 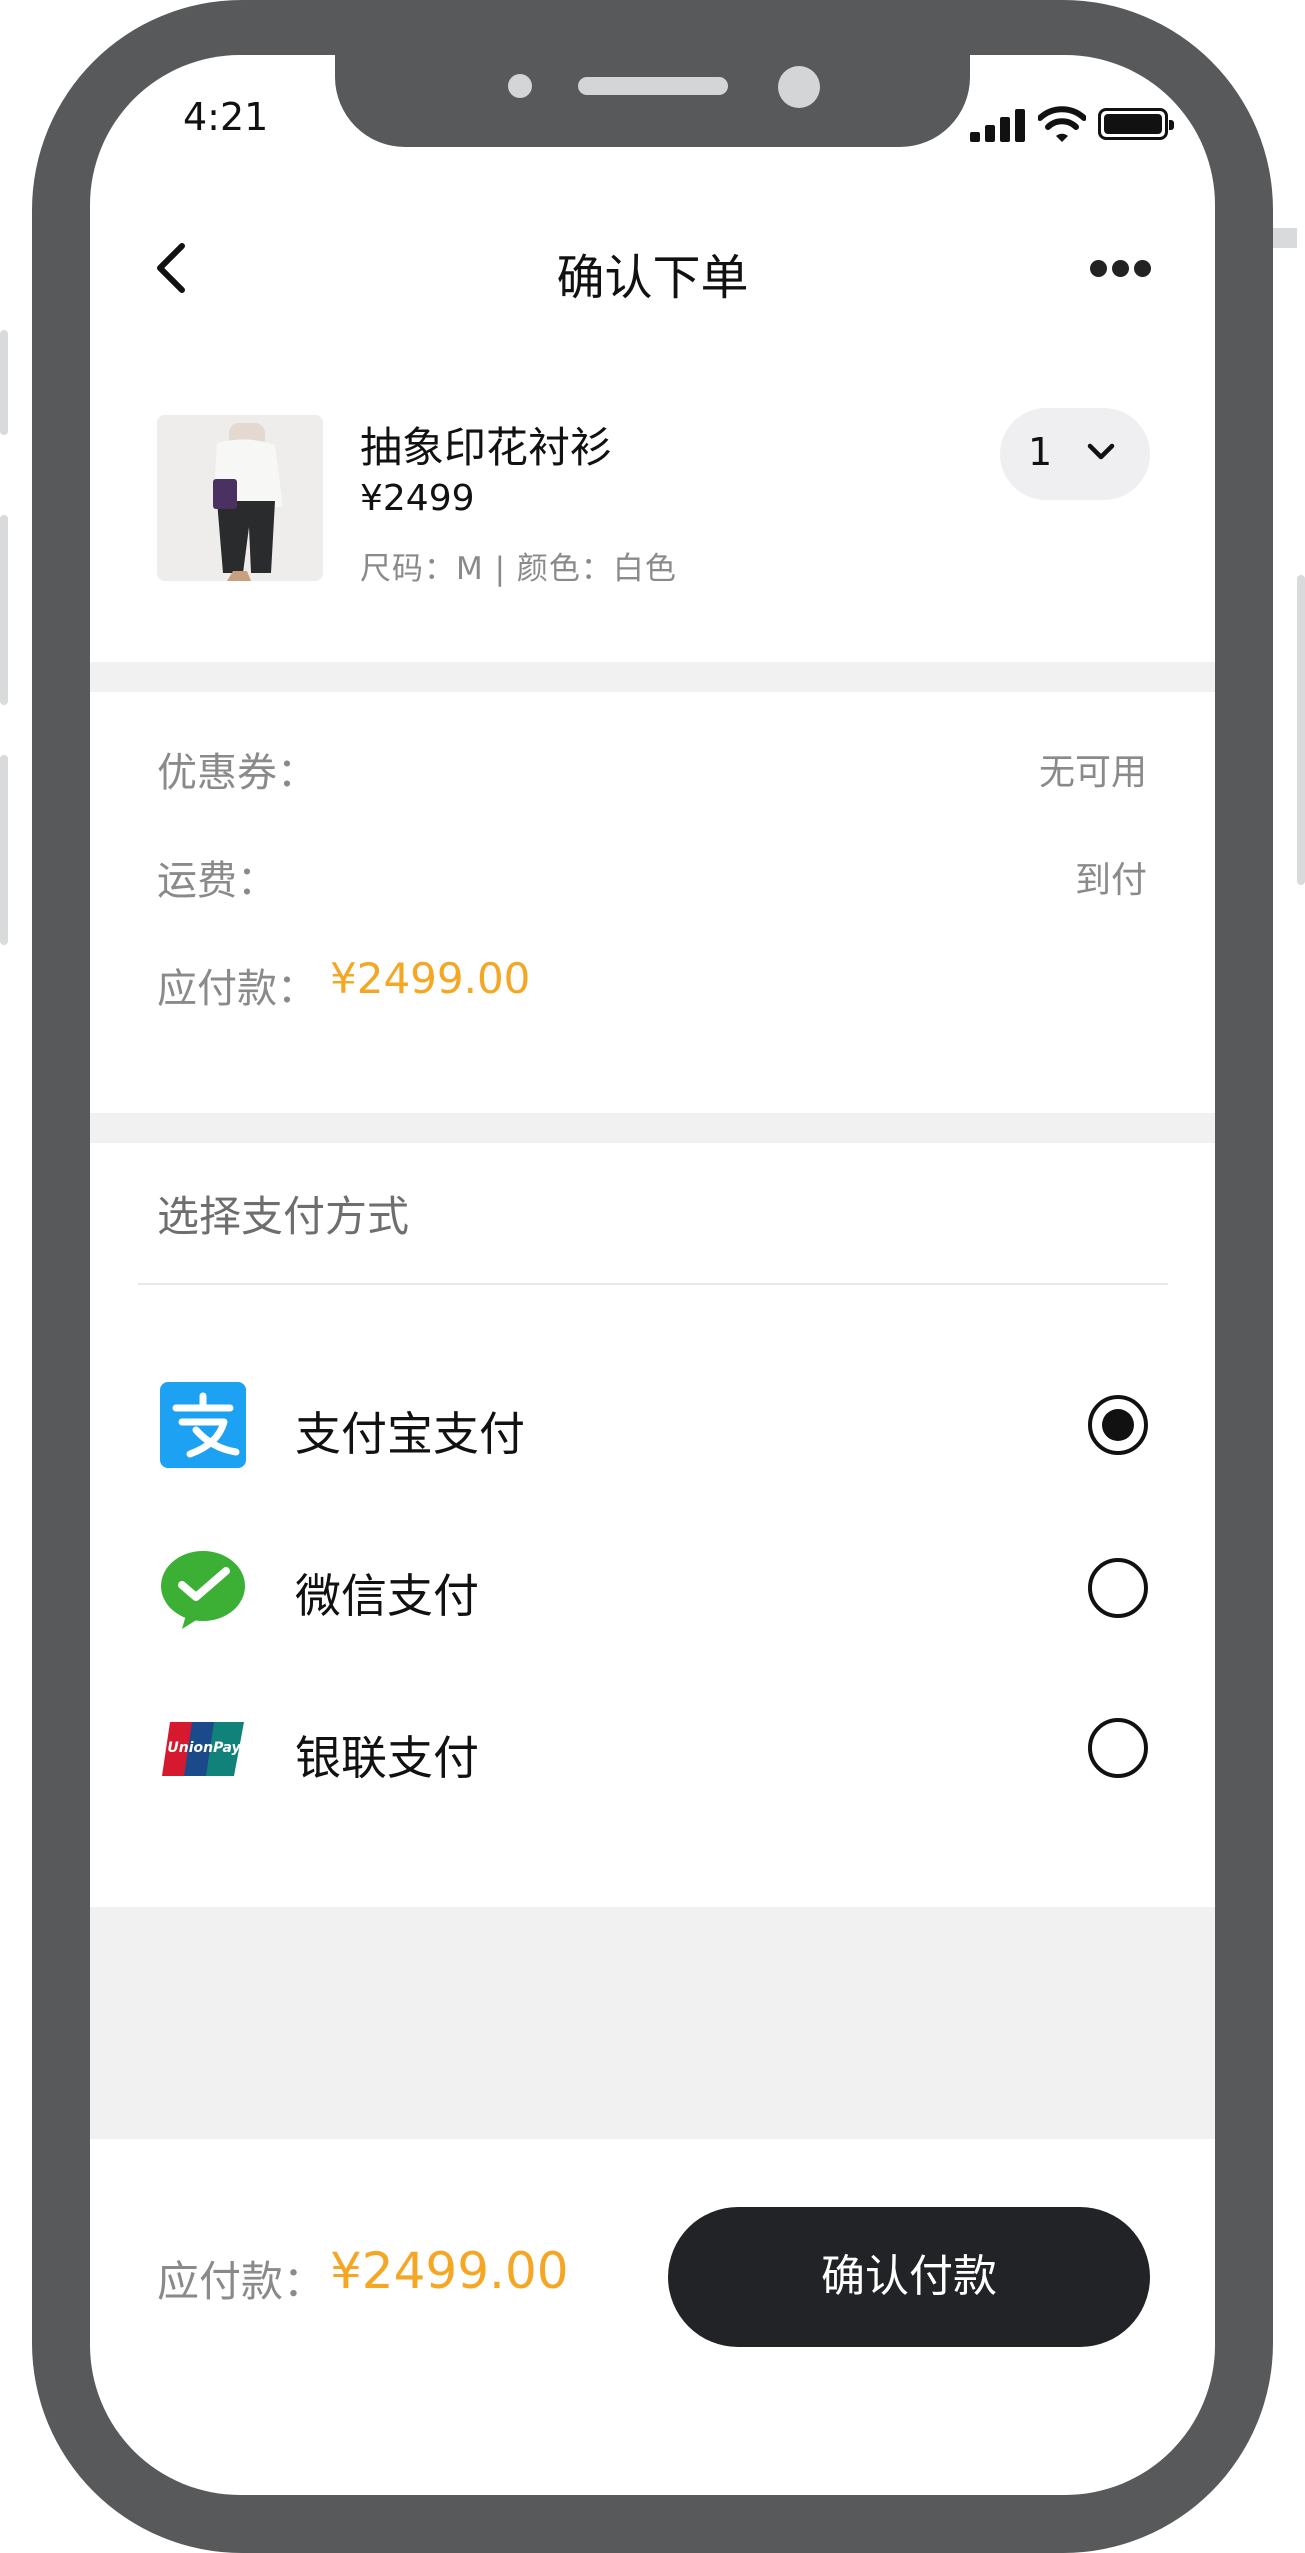 What do you see at coordinates (1110, 880) in the screenshot?
I see `shipping-value: 到付` at bounding box center [1110, 880].